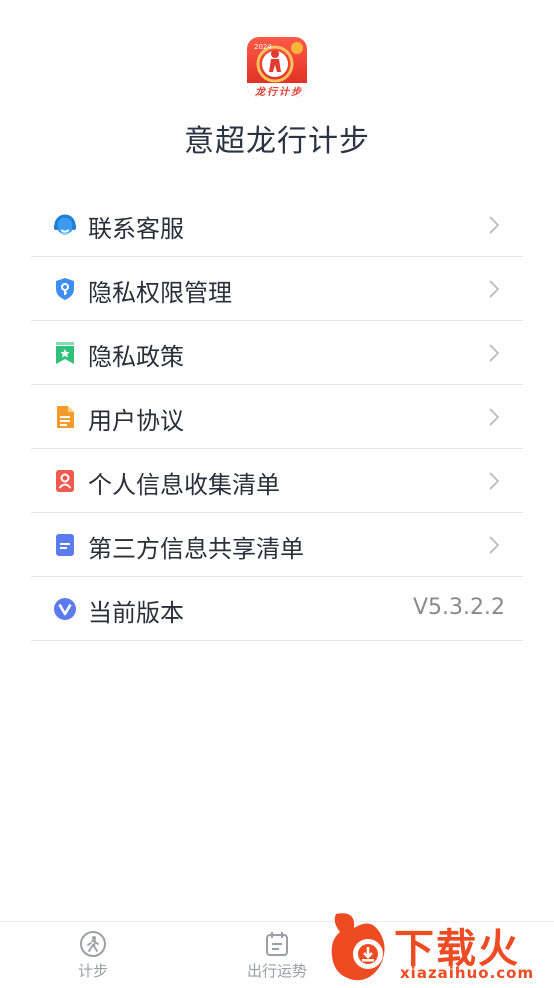  I want to click on menu-item-third-party-sharing-list: 第三方信息共享清单, so click(277, 545).